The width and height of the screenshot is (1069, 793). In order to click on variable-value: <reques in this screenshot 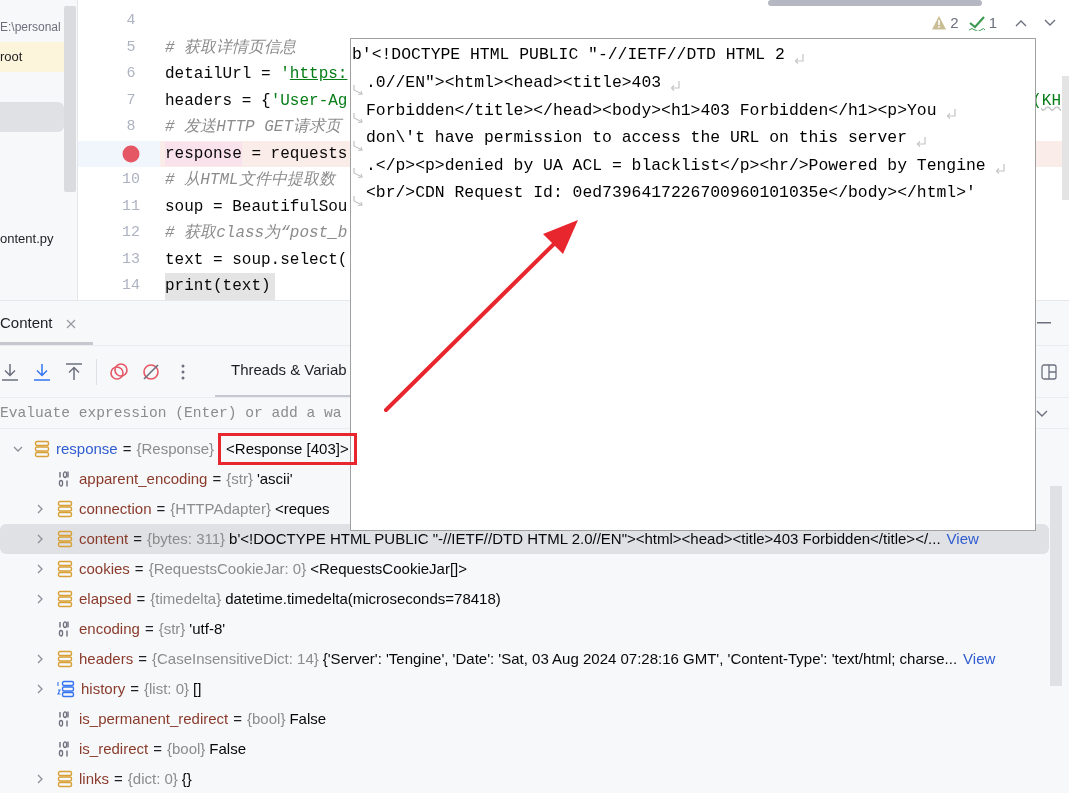, I will do `click(302, 508)`.